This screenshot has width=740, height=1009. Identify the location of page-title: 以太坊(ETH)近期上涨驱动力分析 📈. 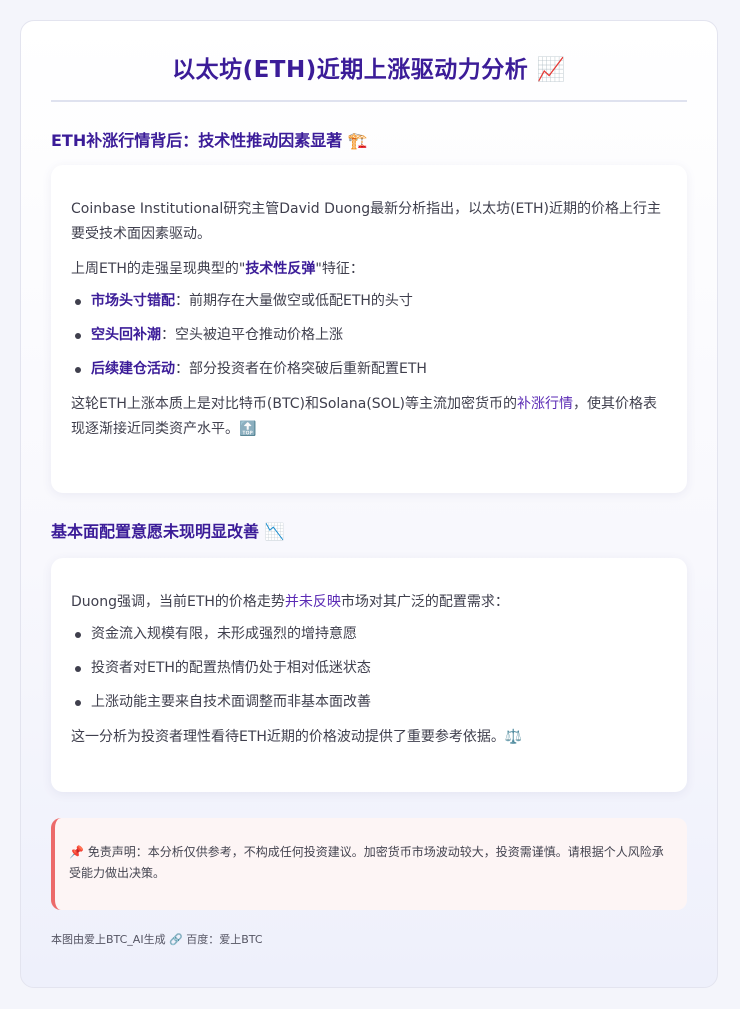
(369, 70).